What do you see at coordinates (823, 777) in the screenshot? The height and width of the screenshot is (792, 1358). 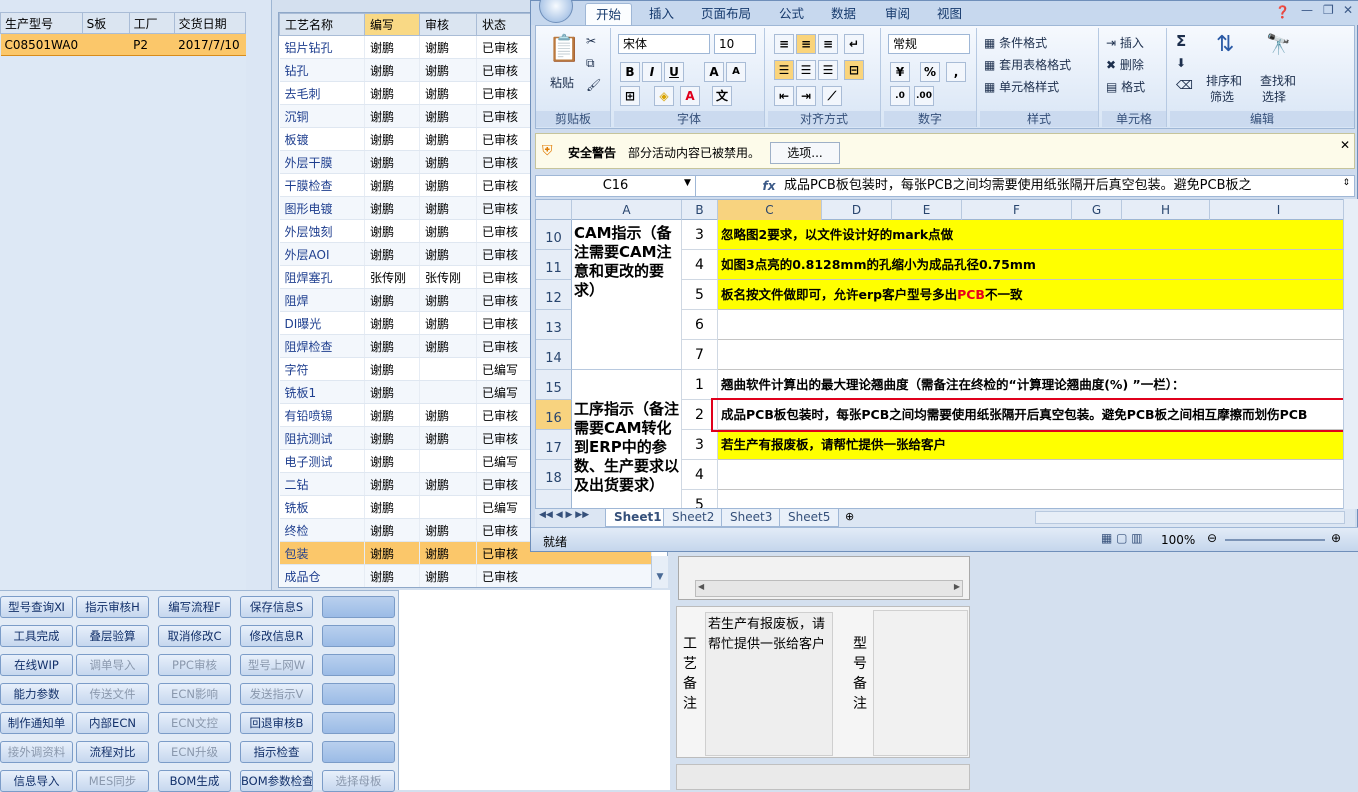 I see `memo-bottom-scrollbar` at bounding box center [823, 777].